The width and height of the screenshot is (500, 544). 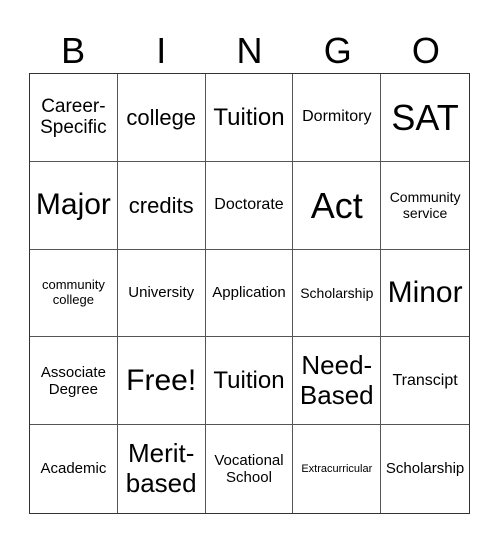 What do you see at coordinates (337, 50) in the screenshot?
I see `header-letter-g: G` at bounding box center [337, 50].